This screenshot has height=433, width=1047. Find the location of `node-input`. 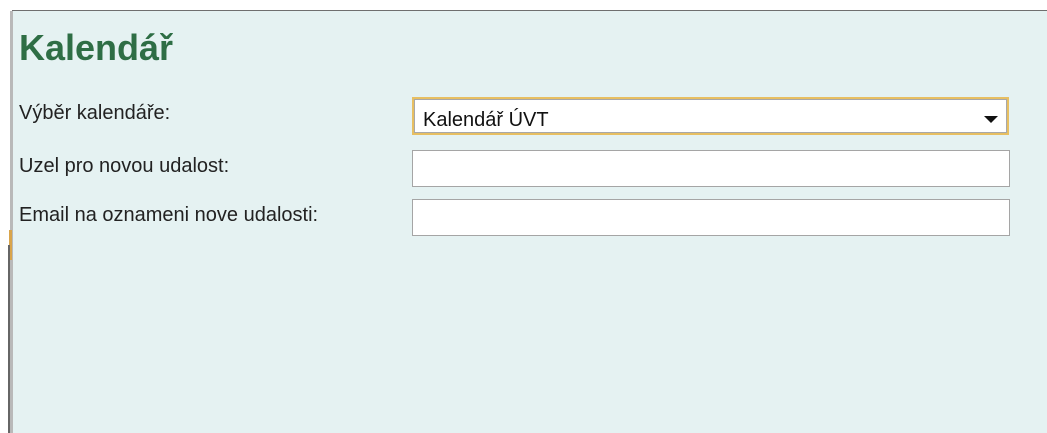

node-input is located at coordinates (711, 168).